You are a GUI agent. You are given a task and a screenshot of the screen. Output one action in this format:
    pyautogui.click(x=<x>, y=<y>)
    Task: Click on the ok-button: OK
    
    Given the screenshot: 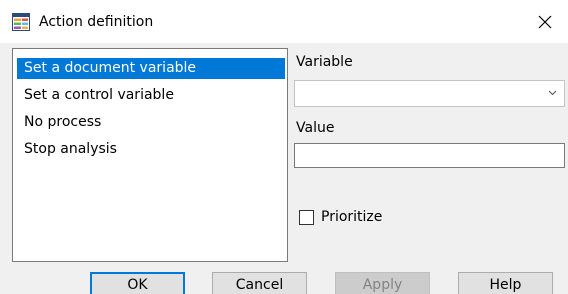 What is the action you would take?
    pyautogui.click(x=137, y=283)
    